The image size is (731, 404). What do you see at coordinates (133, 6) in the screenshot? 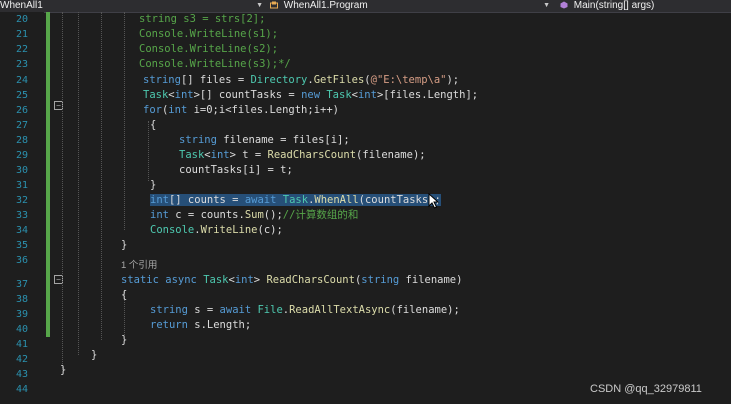
I see `project-dropdown: WhenAll1 ▼` at bounding box center [133, 6].